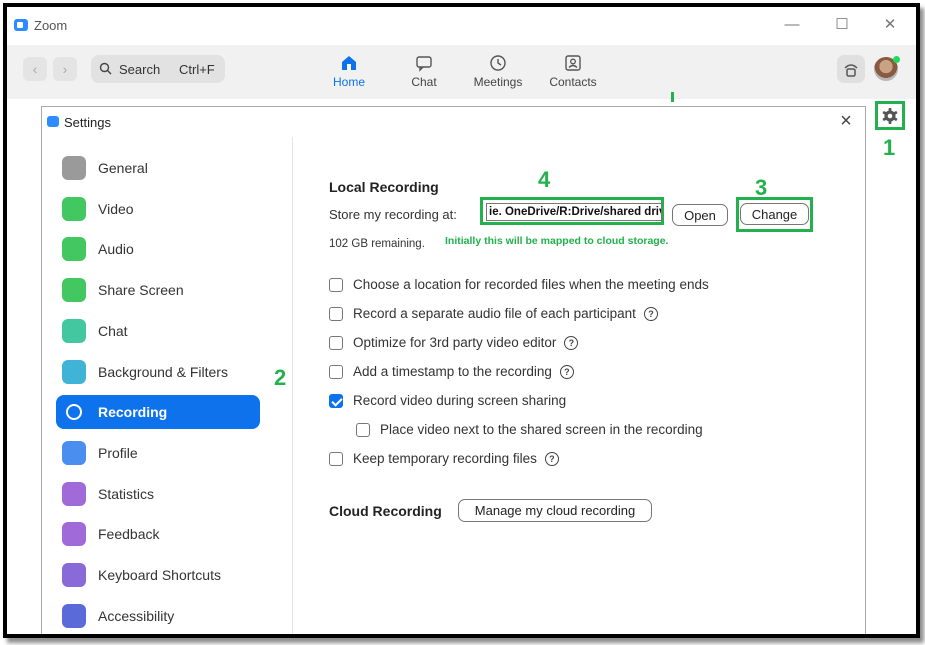  Describe the element at coordinates (700, 215) in the screenshot. I see `open-button: Open` at that location.